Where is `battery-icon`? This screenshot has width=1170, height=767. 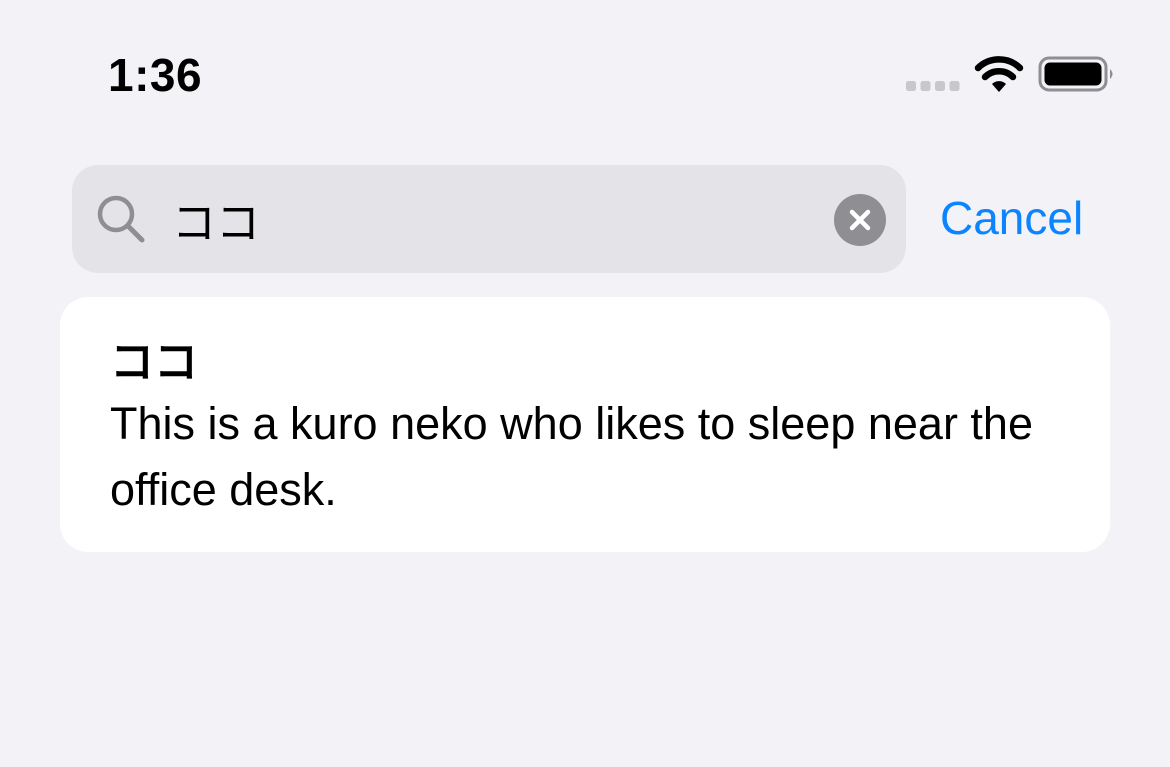
battery-icon is located at coordinates (1075, 74).